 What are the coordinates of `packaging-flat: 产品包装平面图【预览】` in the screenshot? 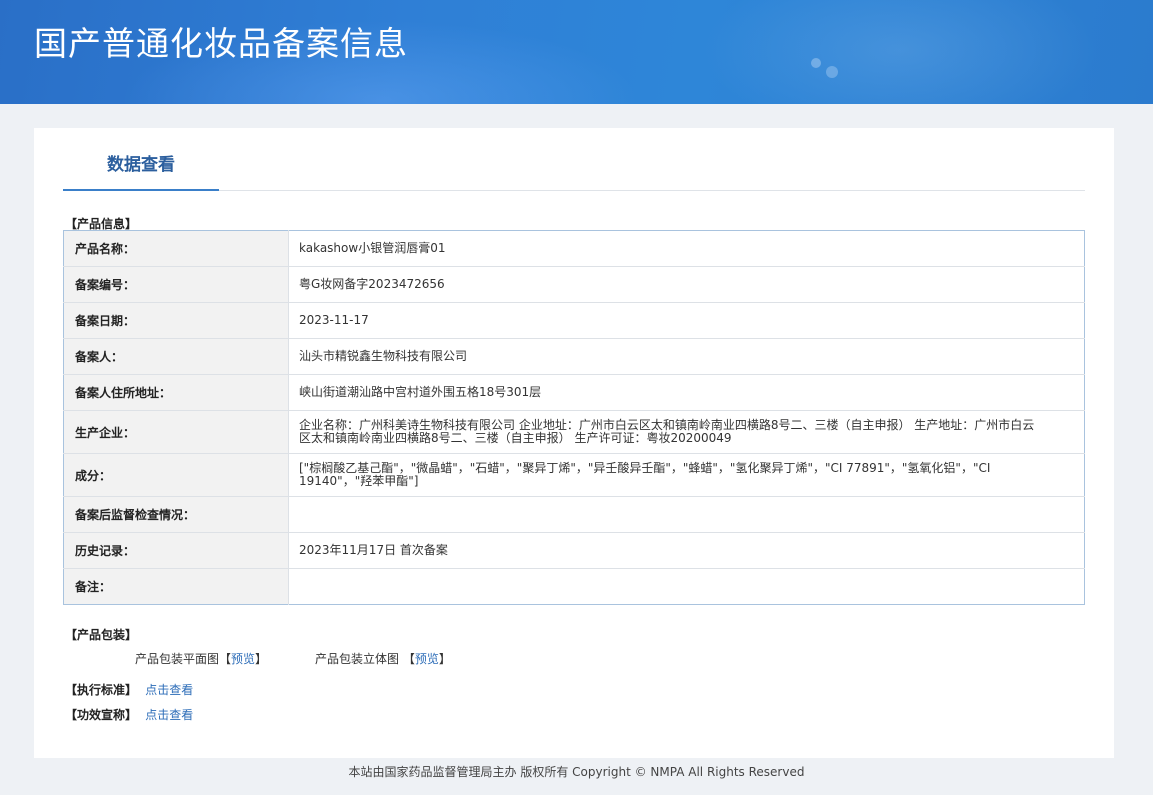 It's located at (201, 658).